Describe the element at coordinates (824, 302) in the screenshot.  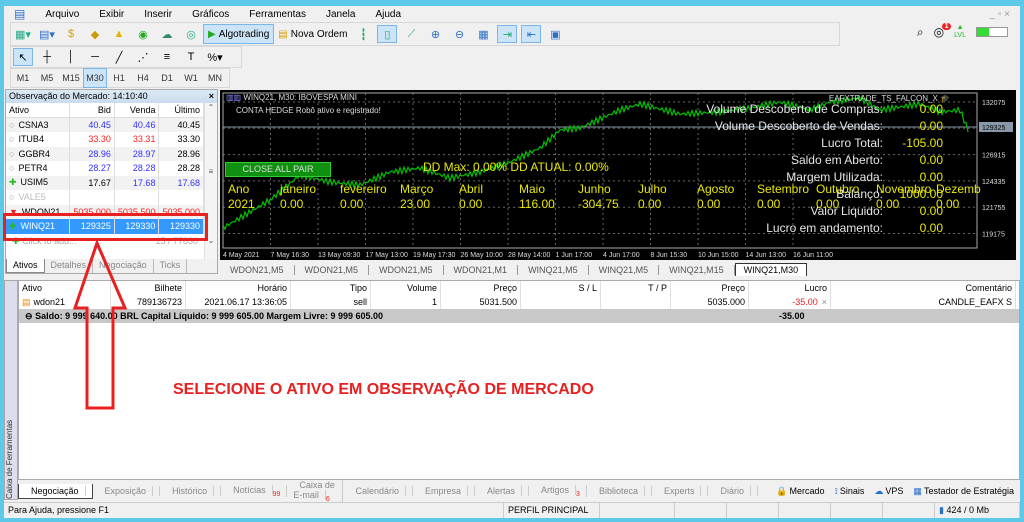
I see `close-position-icon: ×` at that location.